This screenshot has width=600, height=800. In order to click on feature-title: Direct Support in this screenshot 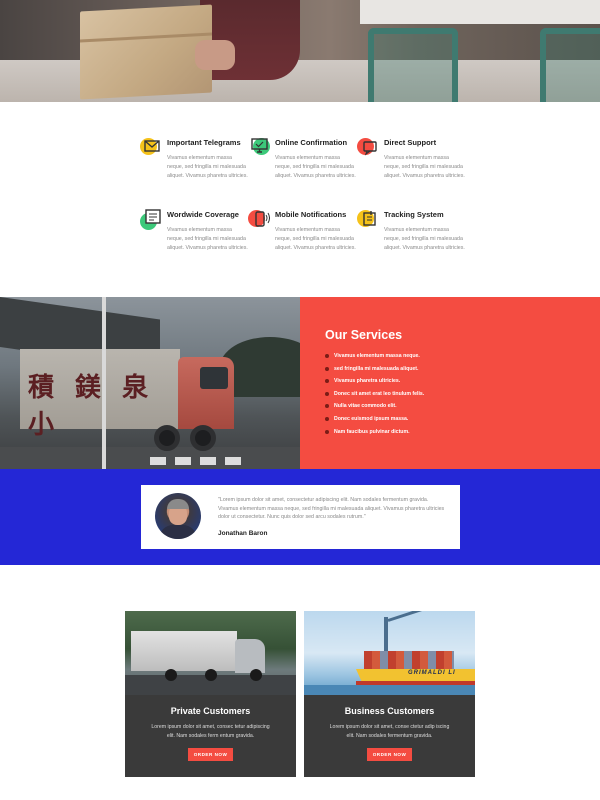, I will do `click(410, 142)`.